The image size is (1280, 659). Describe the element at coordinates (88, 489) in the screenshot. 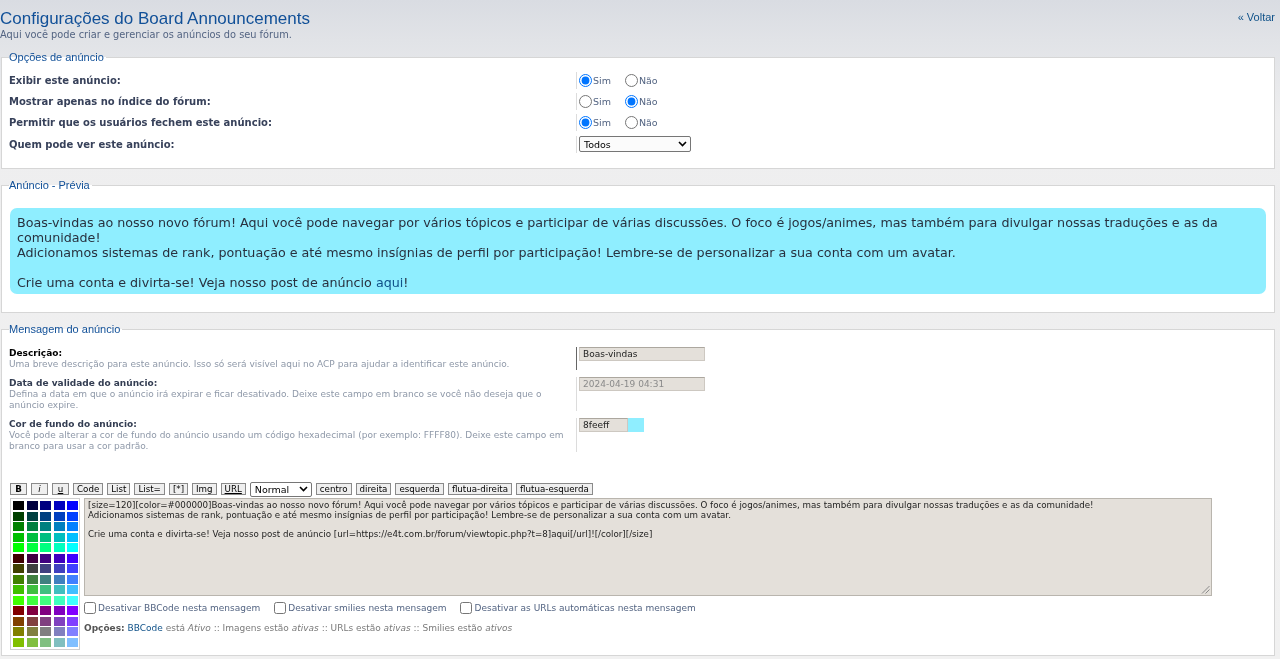

I see `format-button: Code` at that location.